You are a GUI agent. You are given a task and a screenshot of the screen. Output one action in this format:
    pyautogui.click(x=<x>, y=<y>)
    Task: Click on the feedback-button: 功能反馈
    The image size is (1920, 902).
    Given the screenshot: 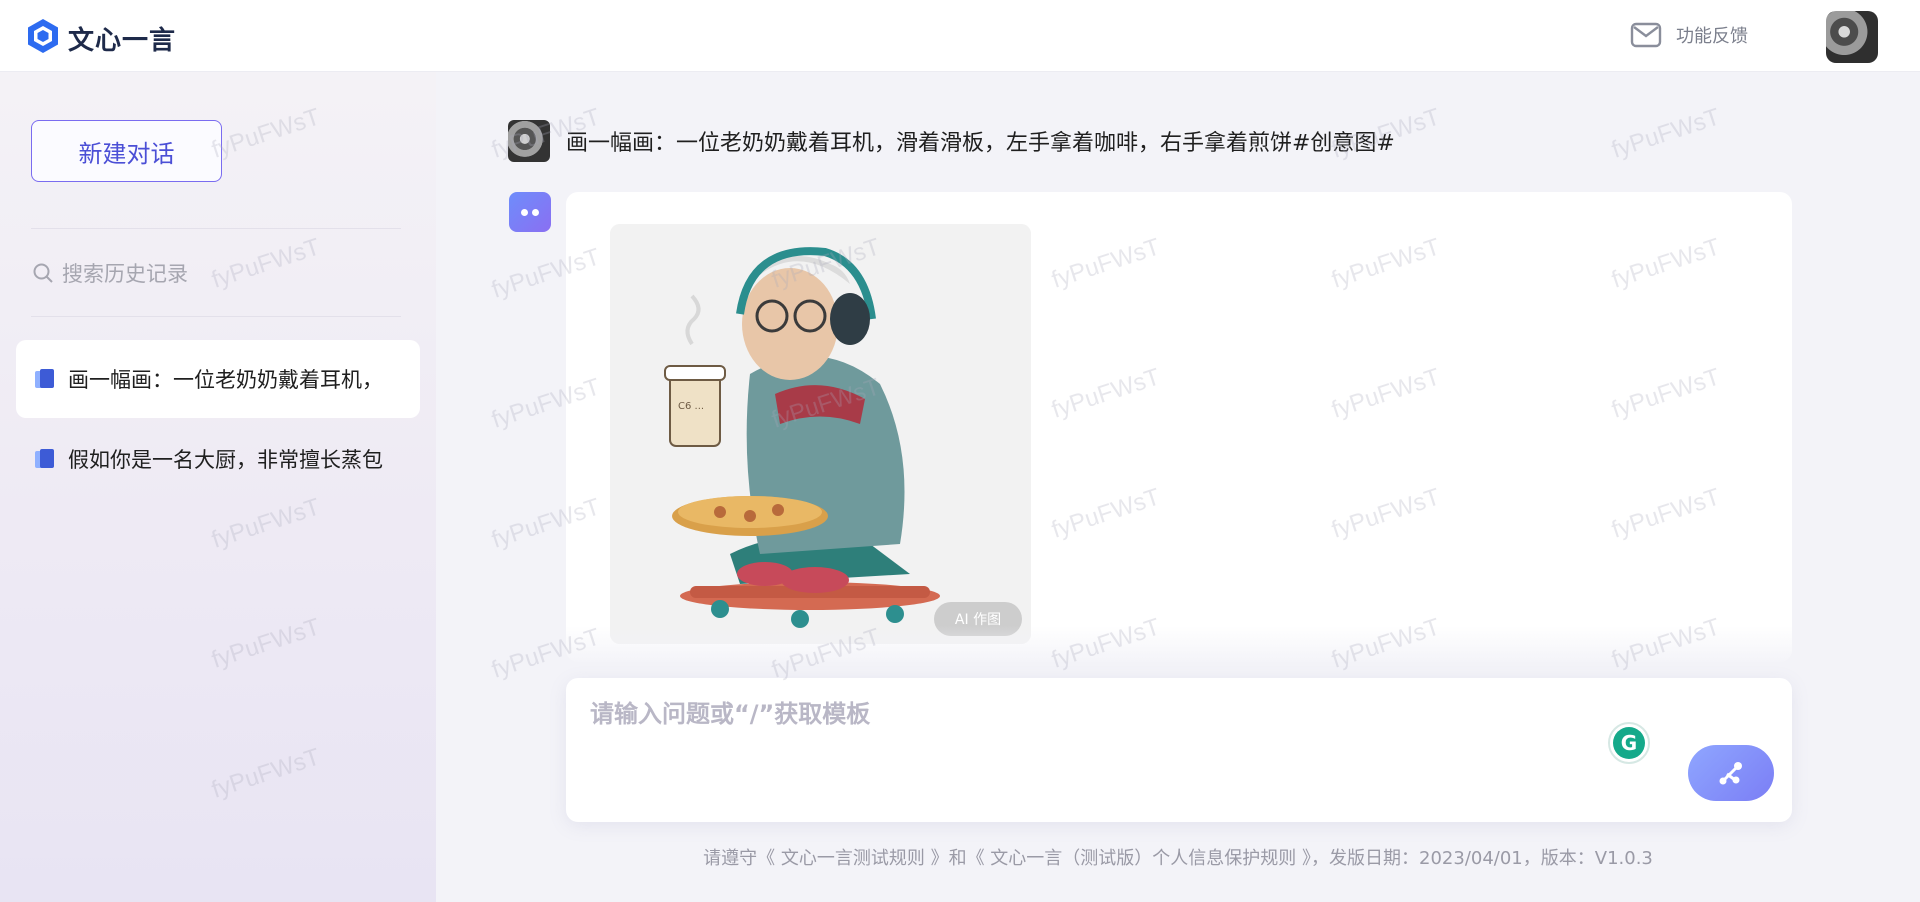 What is the action you would take?
    pyautogui.click(x=1689, y=35)
    